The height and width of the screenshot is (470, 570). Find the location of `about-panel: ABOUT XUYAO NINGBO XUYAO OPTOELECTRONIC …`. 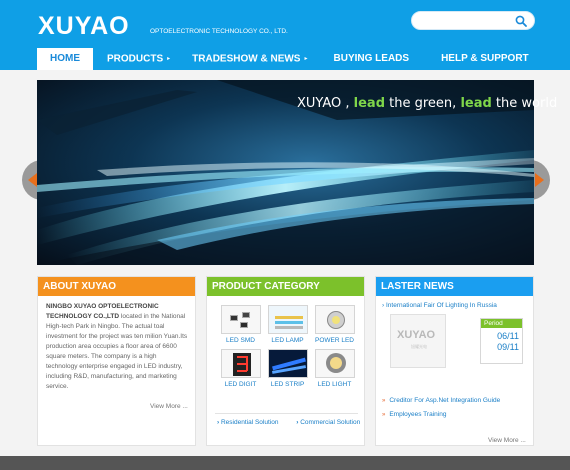

about-panel: ABOUT XUYAO NINGBO XUYAO OPTOELECTRONIC … is located at coordinates (116, 361).